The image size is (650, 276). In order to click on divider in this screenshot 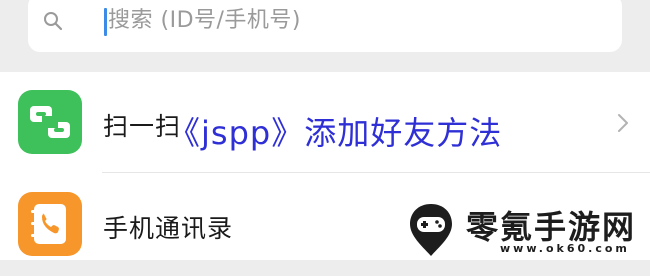, I will do `click(376, 172)`.